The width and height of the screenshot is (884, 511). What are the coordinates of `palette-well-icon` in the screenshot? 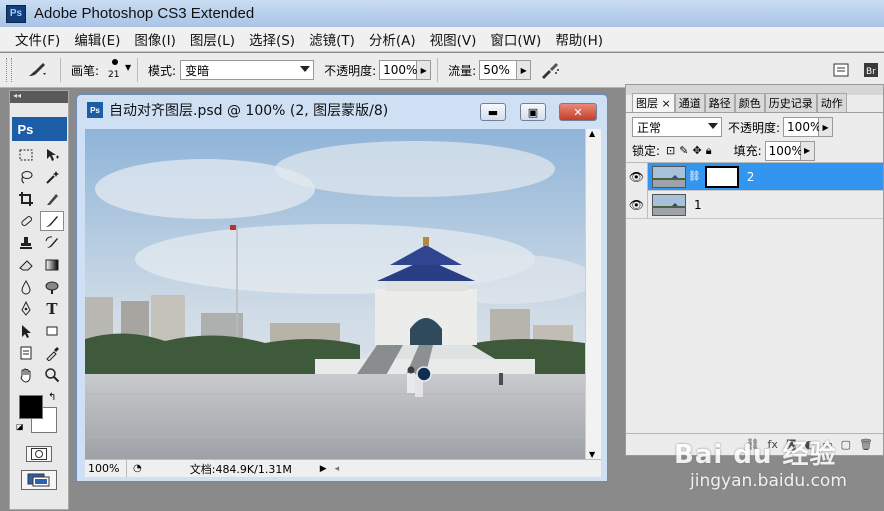 It's located at (841, 70).